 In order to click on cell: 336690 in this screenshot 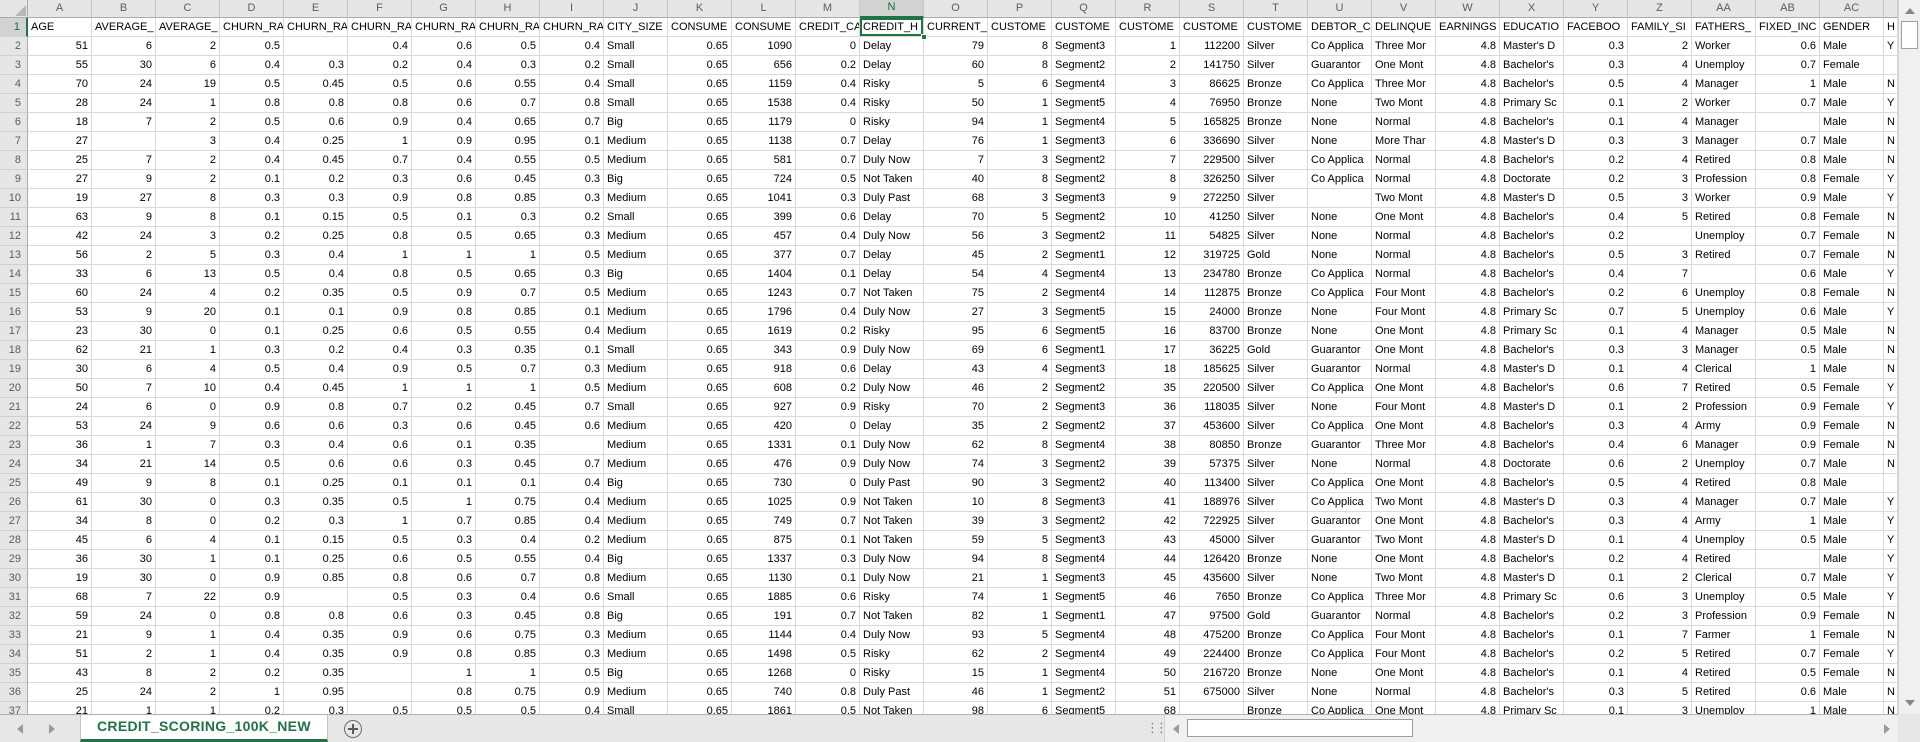, I will do `click(1212, 141)`.